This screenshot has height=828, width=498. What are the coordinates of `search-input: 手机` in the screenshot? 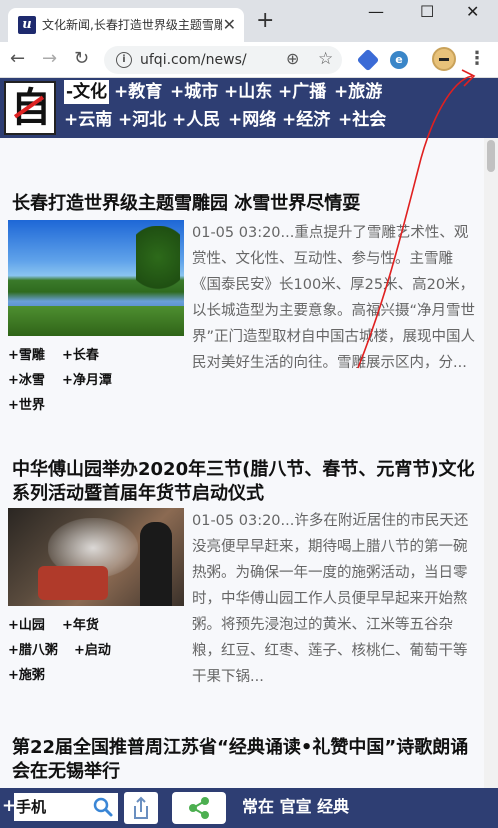 It's located at (66, 807).